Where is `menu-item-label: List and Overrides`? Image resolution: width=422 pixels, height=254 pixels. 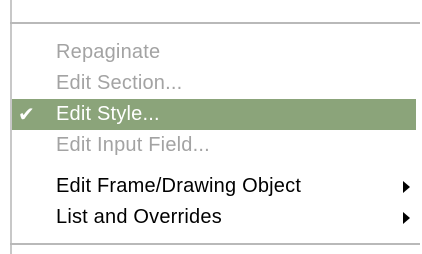 menu-item-label: List and Overrides is located at coordinates (139, 217).